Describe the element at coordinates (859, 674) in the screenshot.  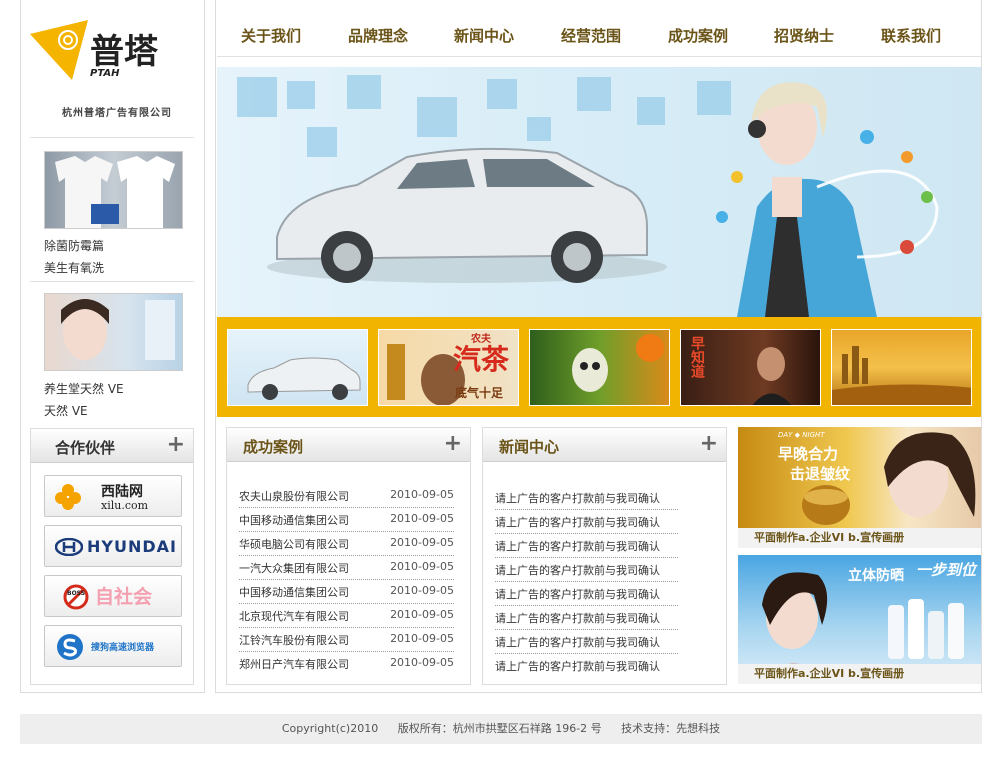
I see `ad-sunscreen-caption: 平面制作a.企业VI b.宣传画册` at that location.